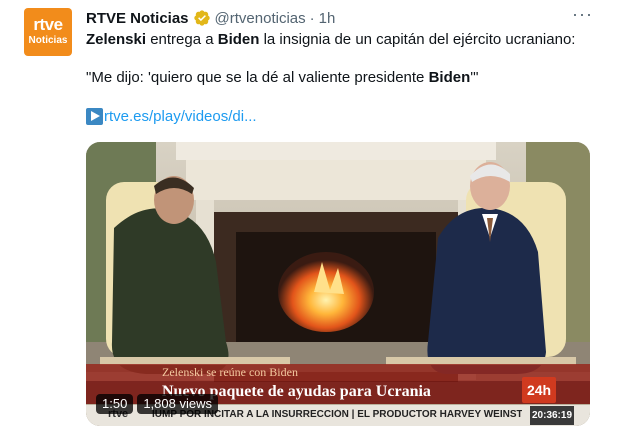 This screenshot has height=441, width=630. What do you see at coordinates (137, 18) in the screenshot?
I see `account-name: RTVE Noticias` at bounding box center [137, 18].